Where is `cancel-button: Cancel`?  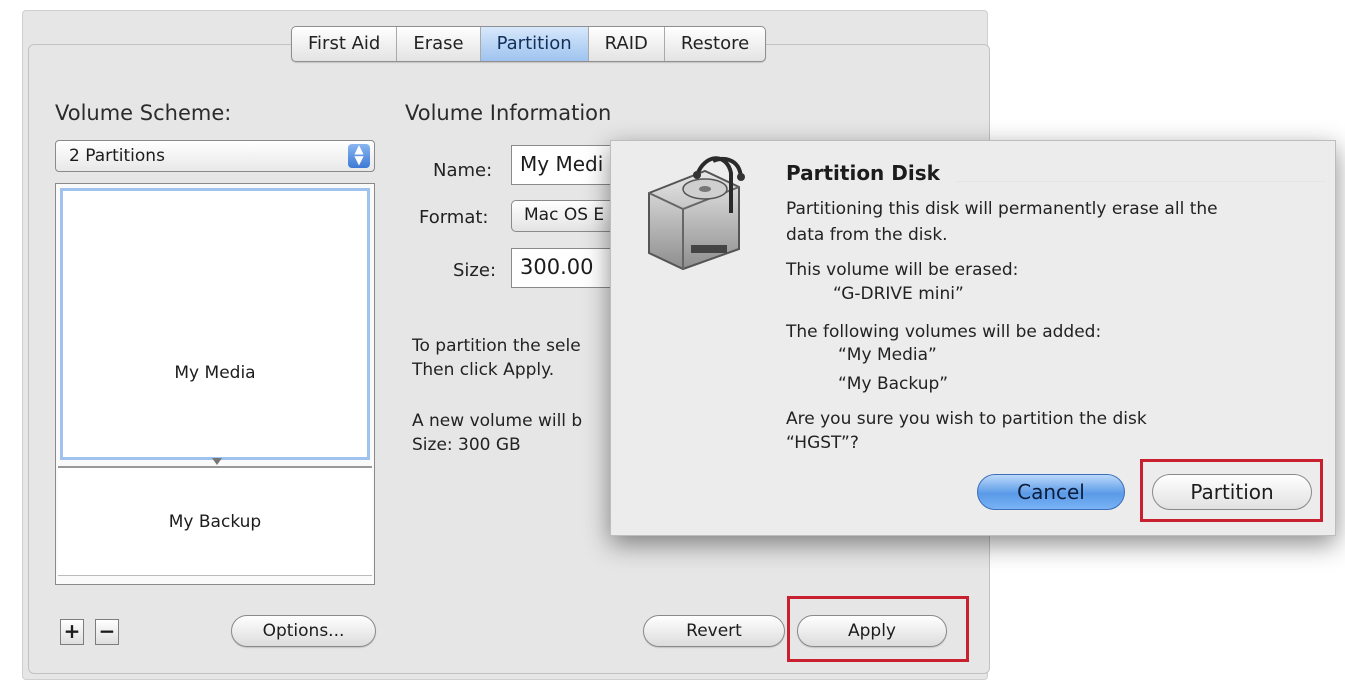
cancel-button: Cancel is located at coordinates (1051, 492).